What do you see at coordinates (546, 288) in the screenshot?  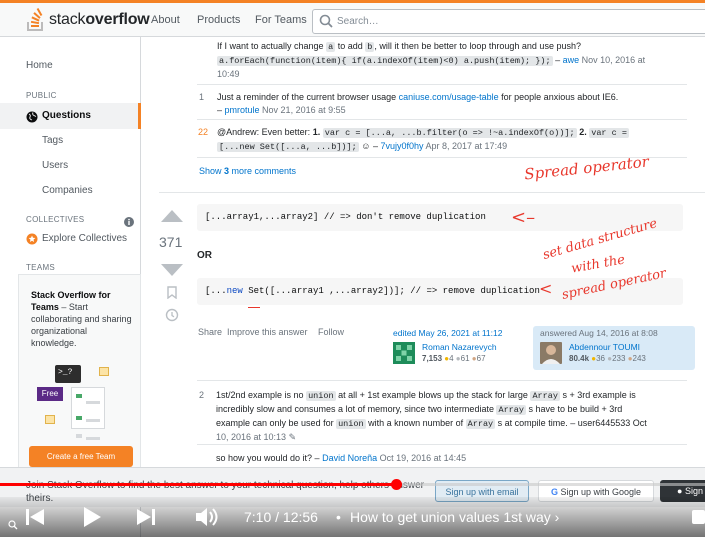 I see `annotation-arrow: <` at bounding box center [546, 288].